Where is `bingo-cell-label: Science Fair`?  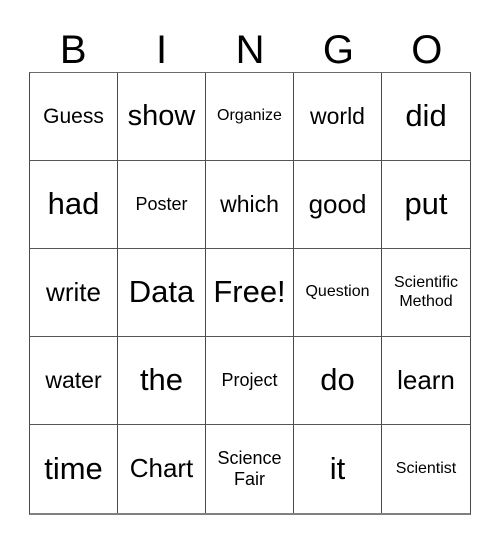 bingo-cell-label: Science Fair is located at coordinates (249, 468).